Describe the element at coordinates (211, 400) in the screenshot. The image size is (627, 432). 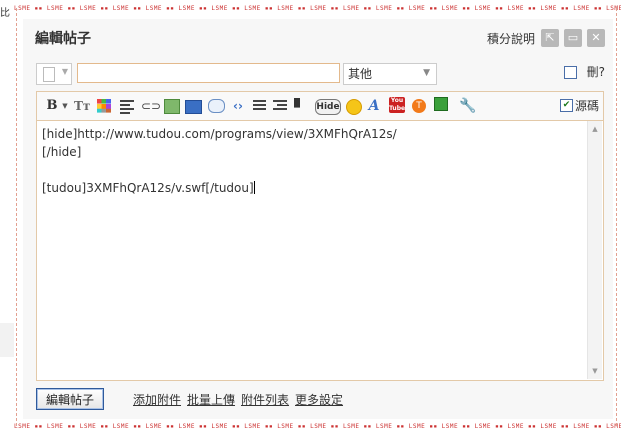
I see `batch-upload-link: 批量上傳` at that location.